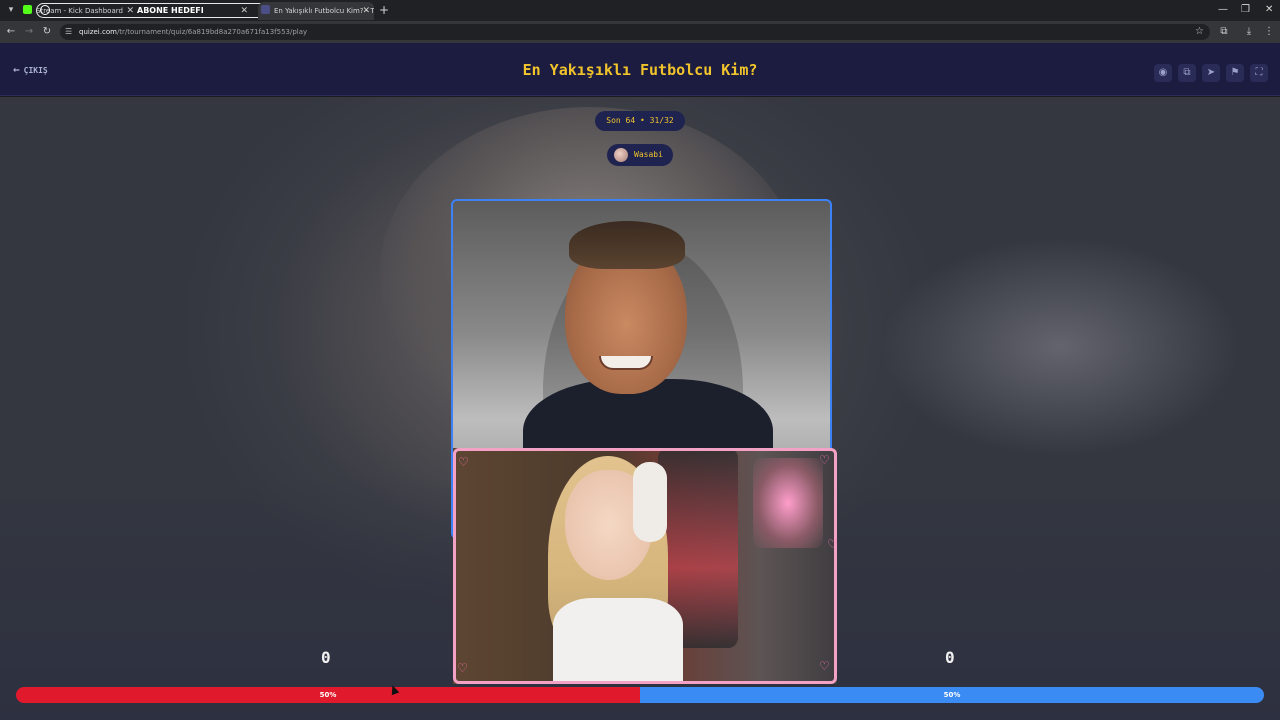  I want to click on page-title: En Yakışıklı Futbolcu Kim?, so click(640, 70).